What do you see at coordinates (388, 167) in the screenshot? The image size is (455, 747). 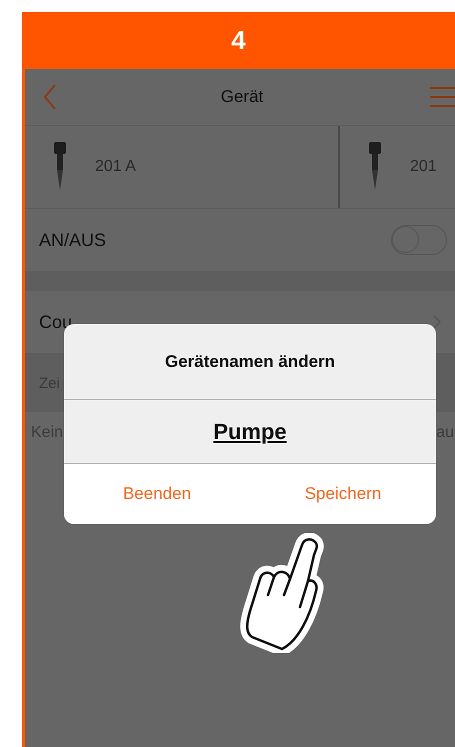 I see `device-tile: 201` at bounding box center [388, 167].